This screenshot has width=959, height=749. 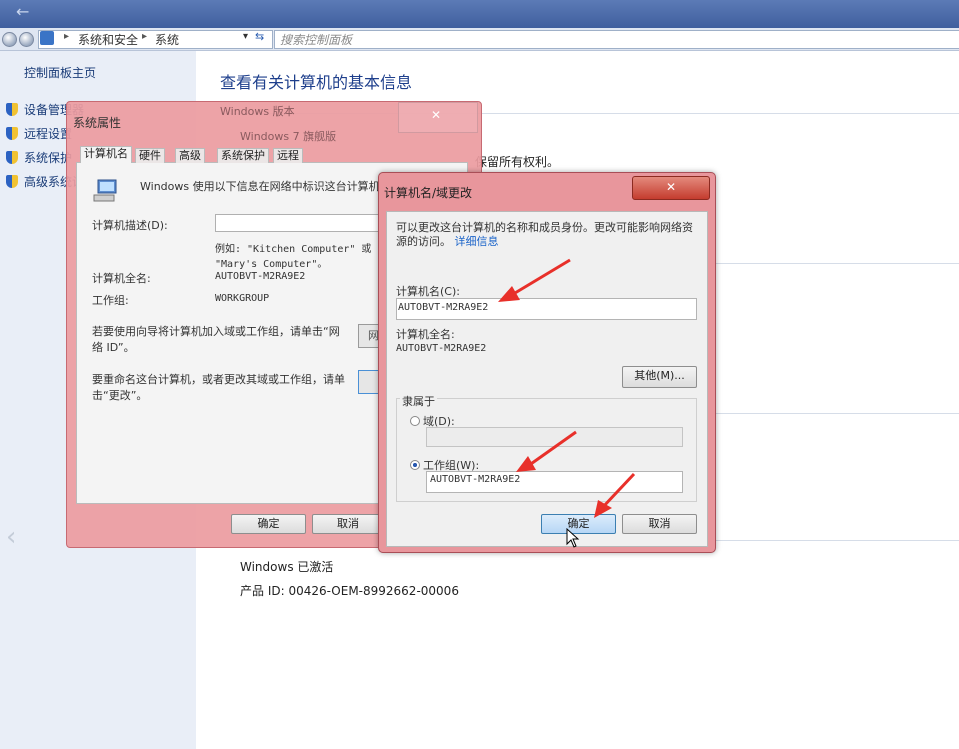 I want to click on mouse-cursor-icon, so click(x=573, y=538).